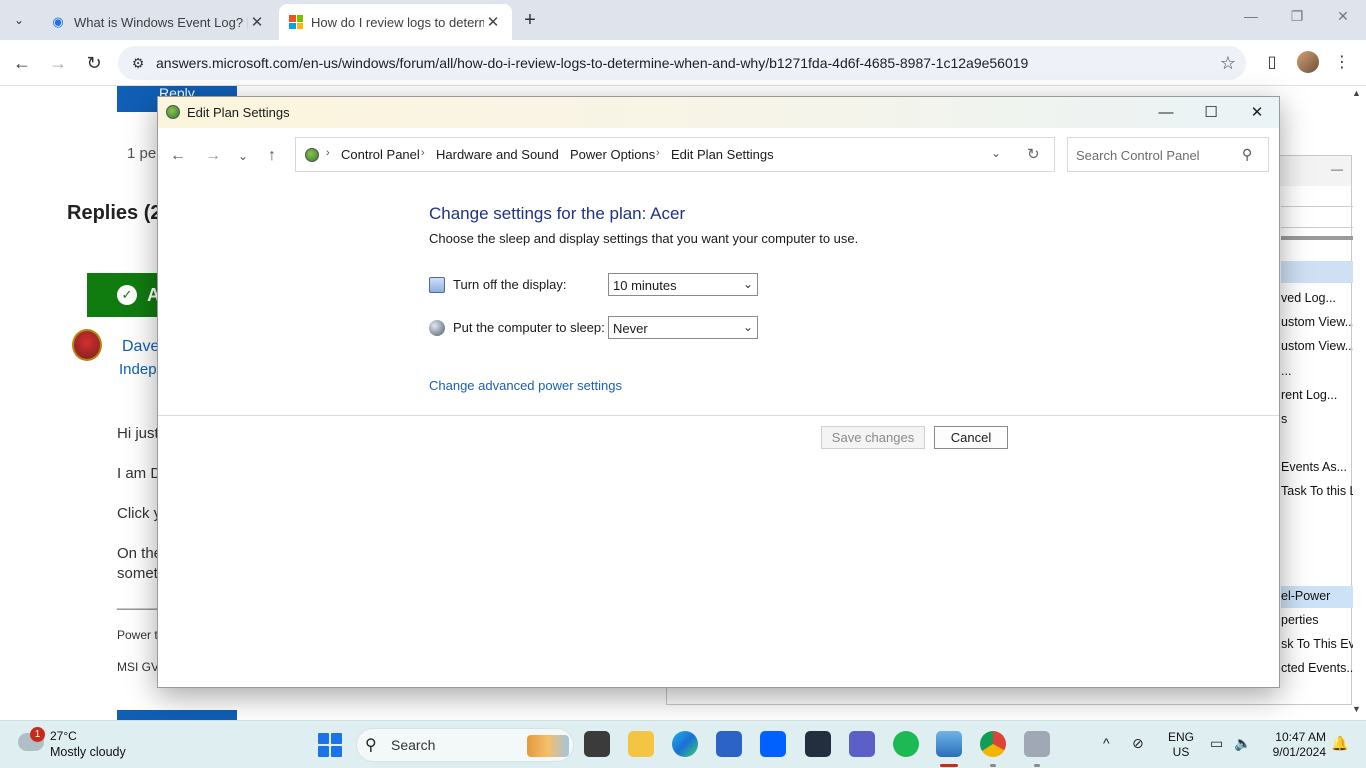  I want to click on show-hidden-icons-chevron-icon: ^, so click(1106, 743).